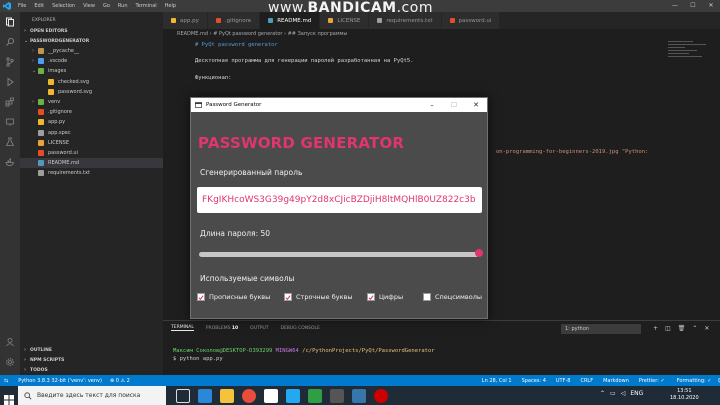 This screenshot has height=405, width=720. What do you see at coordinates (10, 122) in the screenshot?
I see `remote-explorer-icon` at bounding box center [10, 122].